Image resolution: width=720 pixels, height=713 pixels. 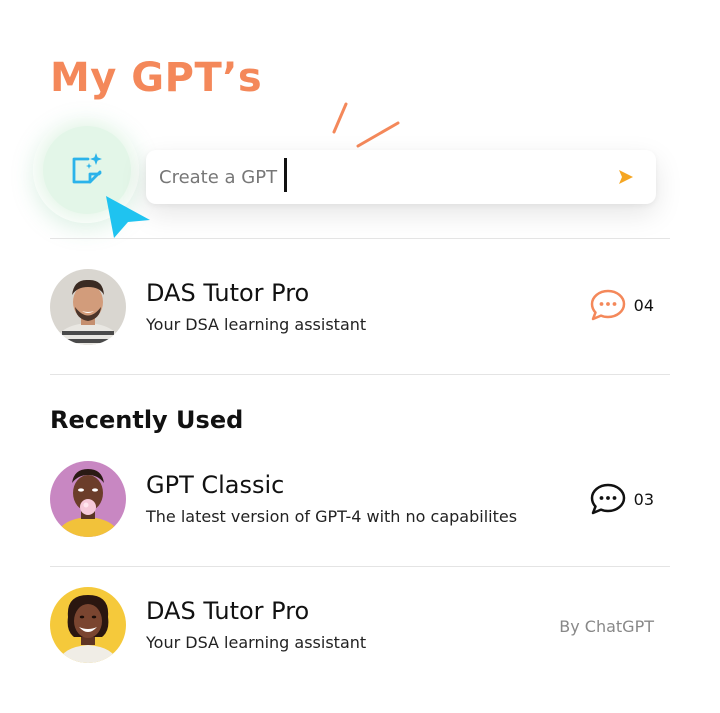 What do you see at coordinates (376, 177) in the screenshot?
I see `create-gpt-input` at bounding box center [376, 177].